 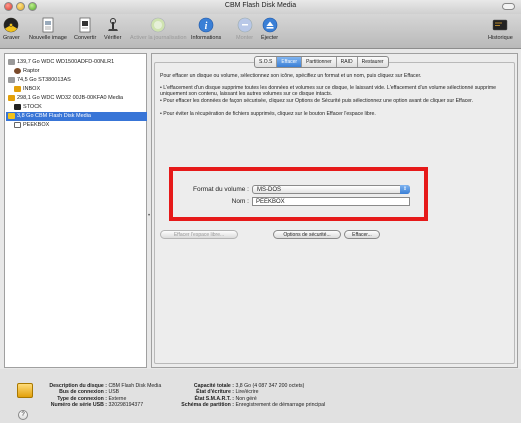 What do you see at coordinates (244, 25) in the screenshot?
I see `mount-icon` at bounding box center [244, 25].